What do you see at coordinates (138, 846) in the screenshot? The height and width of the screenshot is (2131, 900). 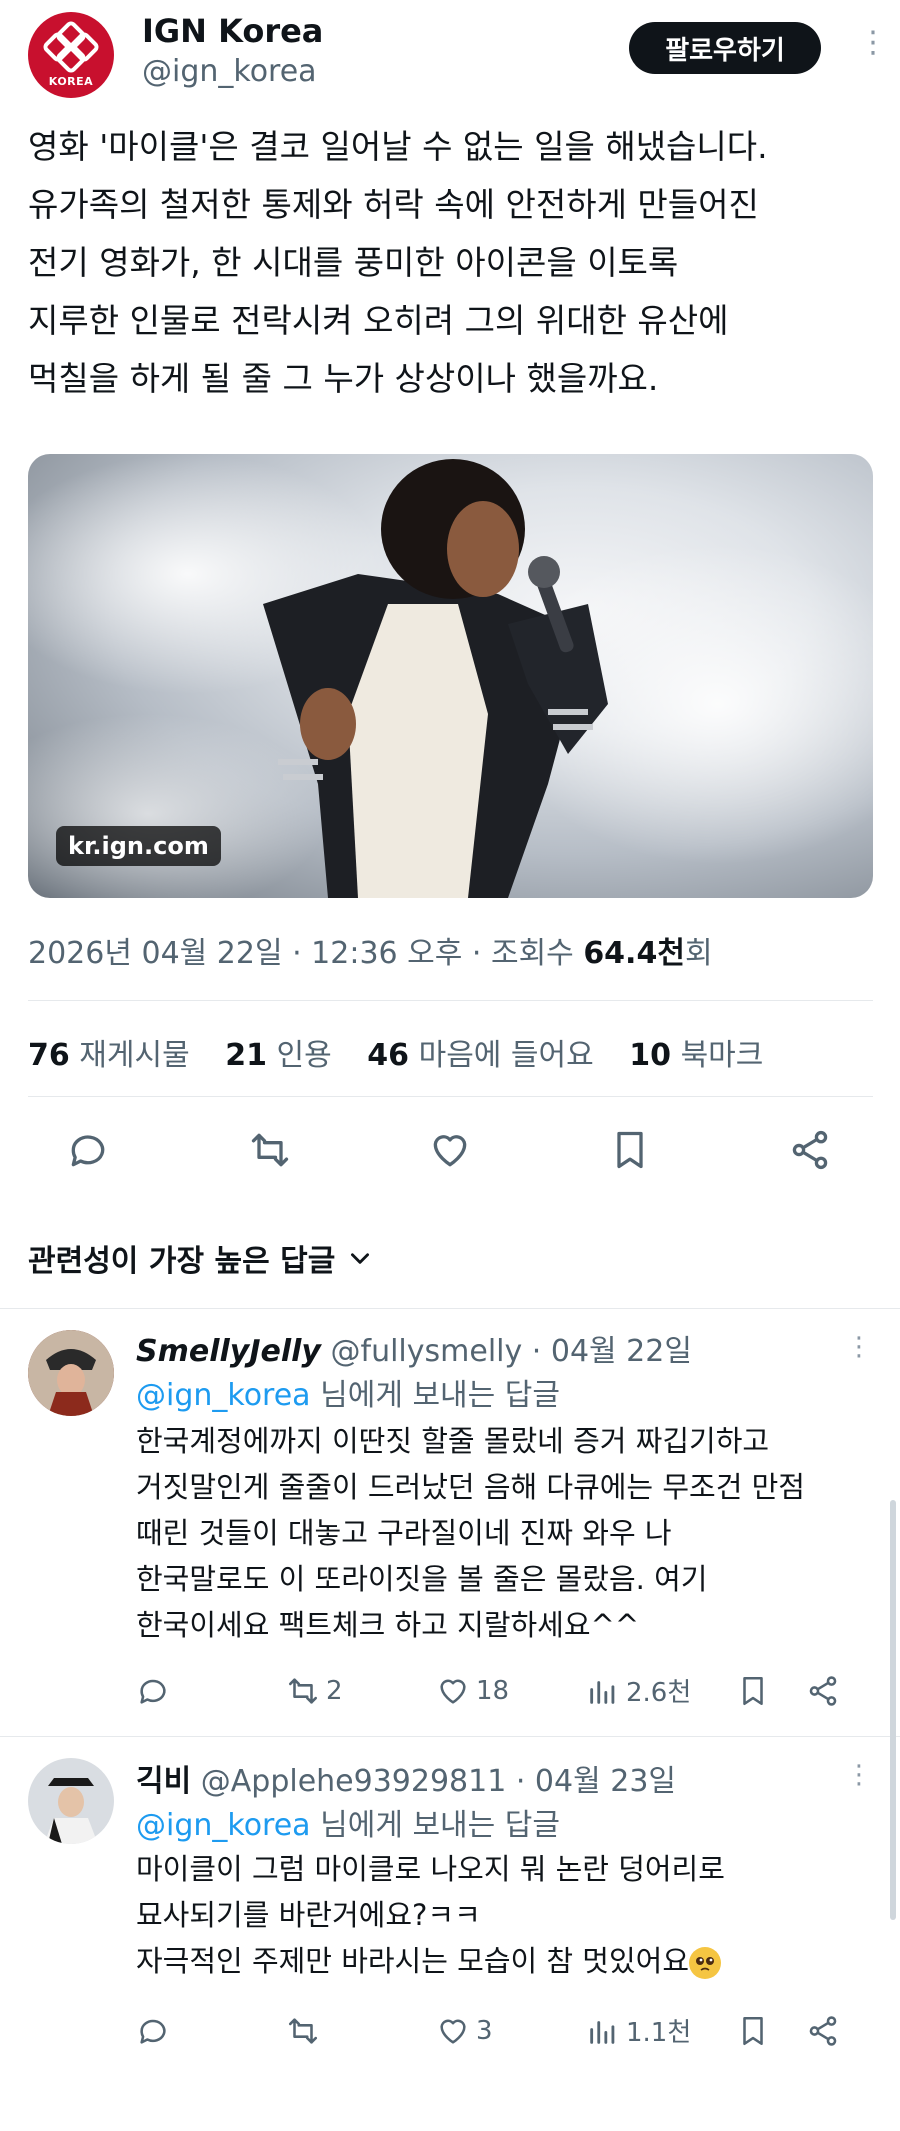 I see `media-source-badge: kr.ign.com` at bounding box center [138, 846].